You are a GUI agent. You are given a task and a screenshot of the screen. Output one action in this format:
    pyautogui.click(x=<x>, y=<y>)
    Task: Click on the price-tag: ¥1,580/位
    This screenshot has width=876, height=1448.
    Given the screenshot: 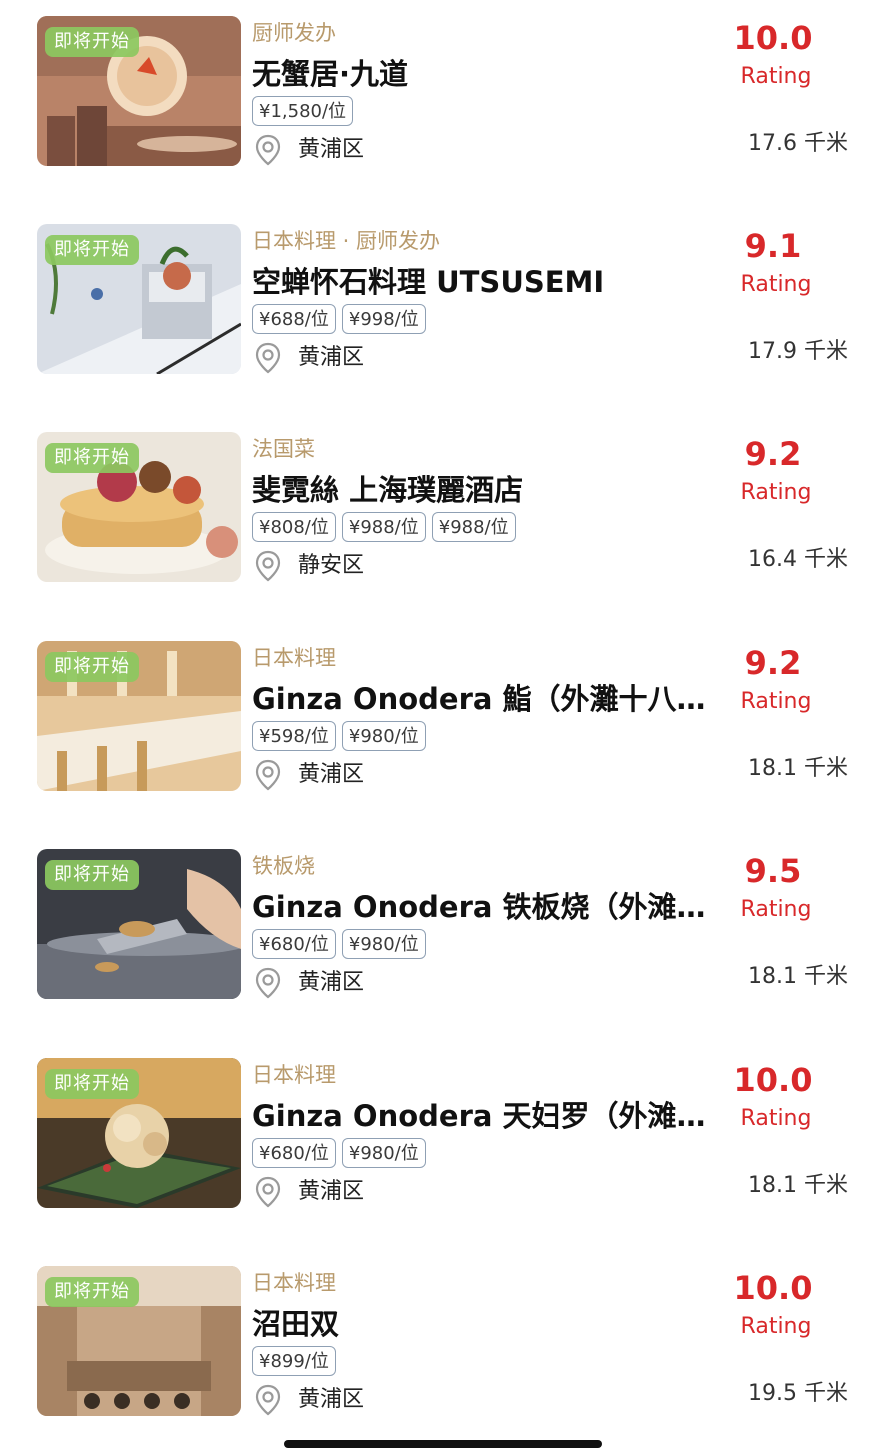 What is the action you would take?
    pyautogui.click(x=303, y=111)
    